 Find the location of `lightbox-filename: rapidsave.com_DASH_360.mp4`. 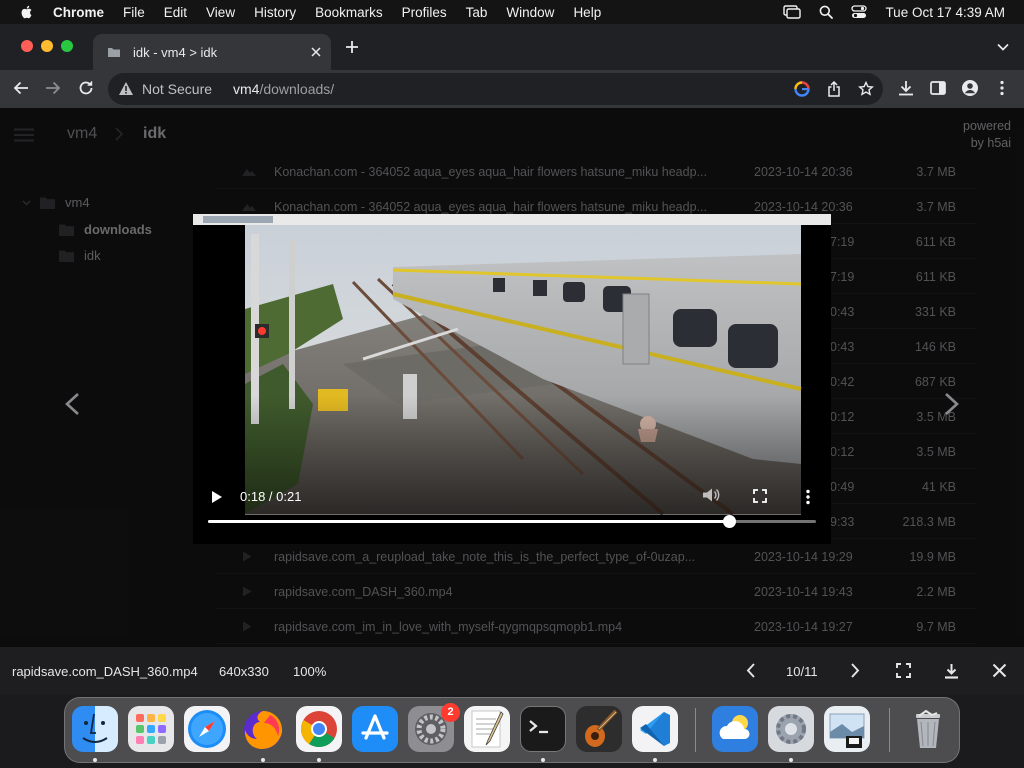

lightbox-filename: rapidsave.com_DASH_360.mp4 is located at coordinates (105, 671).